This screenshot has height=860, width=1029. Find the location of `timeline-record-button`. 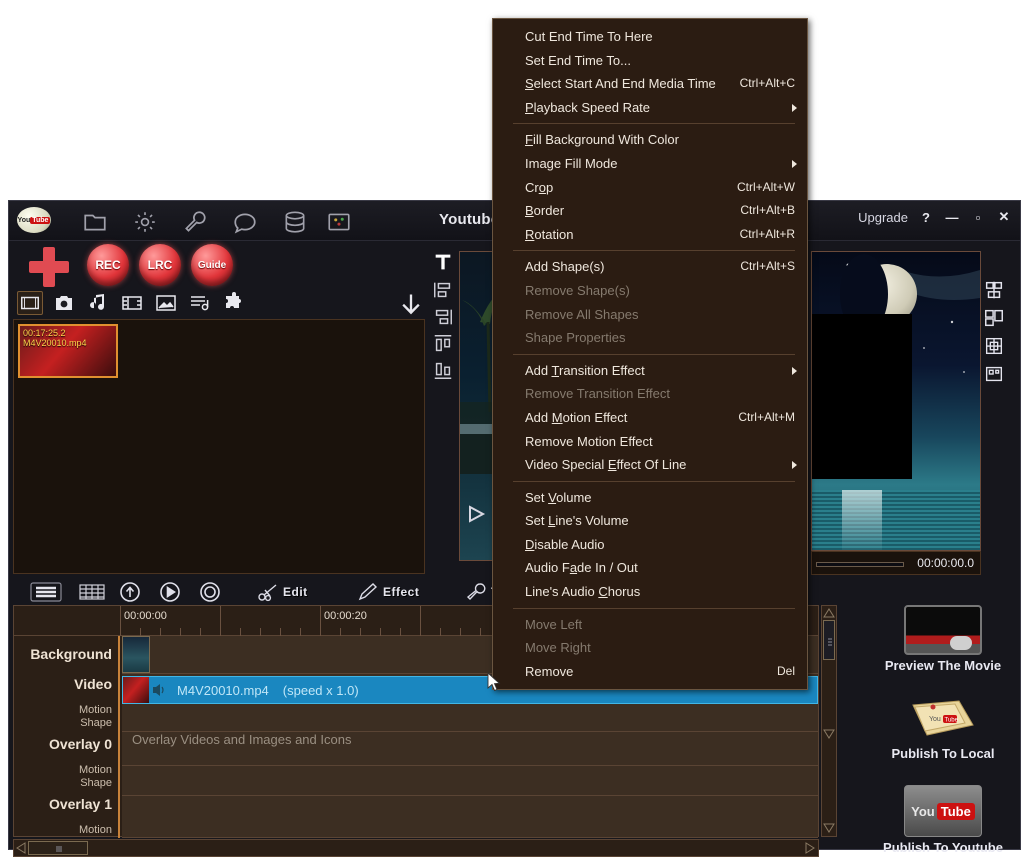

timeline-record-button is located at coordinates (210, 592).